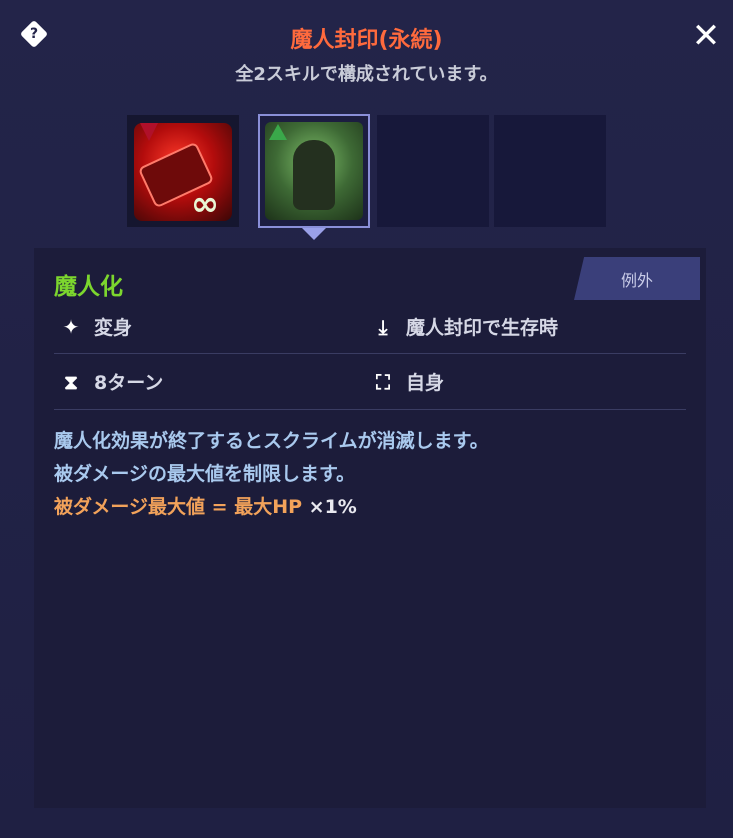 Image resolution: width=733 pixels, height=838 pixels. Describe the element at coordinates (88, 287) in the screenshot. I see `skill-name: 魔人化` at that location.